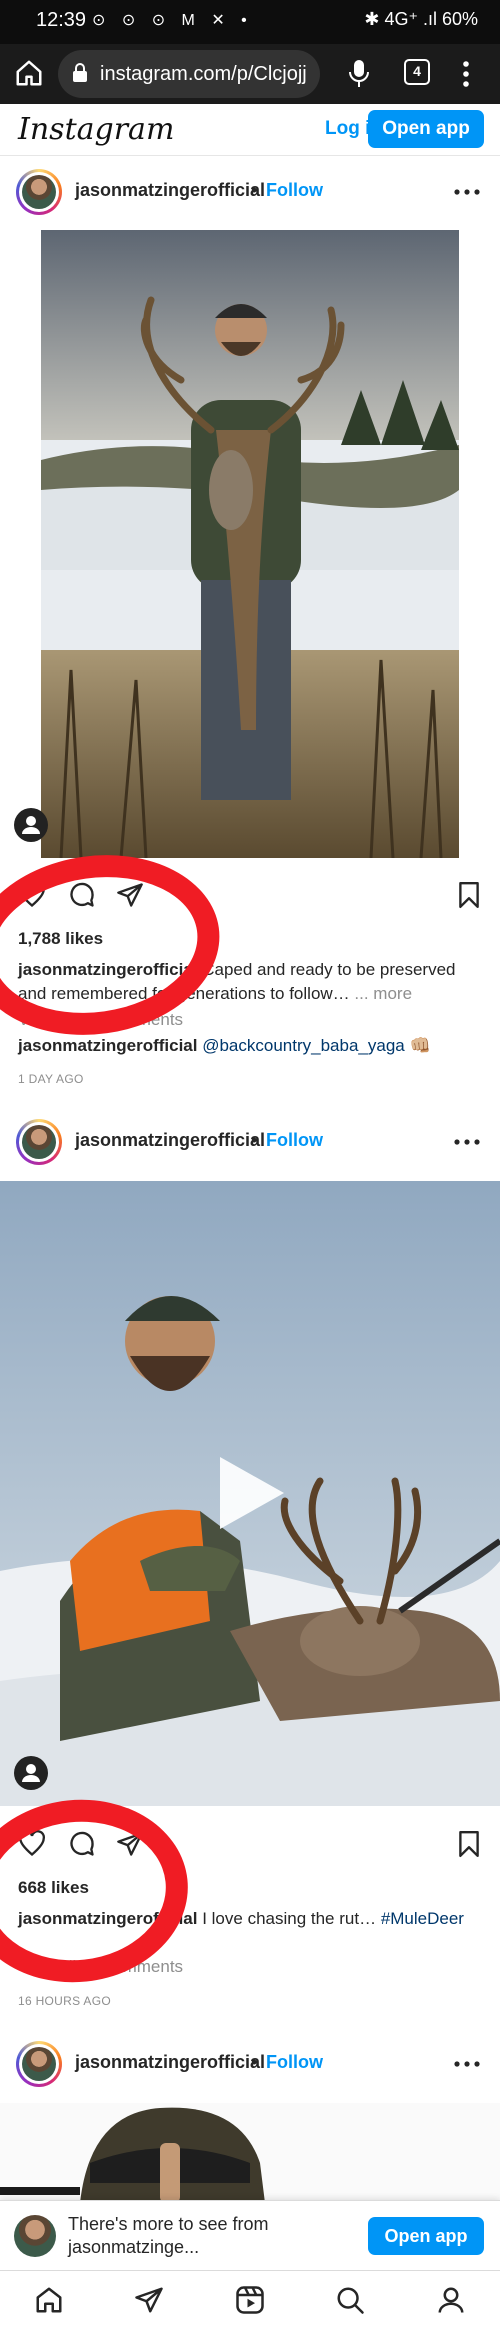  I want to click on view-comments-link: View all 21 comments, so click(100, 1967).